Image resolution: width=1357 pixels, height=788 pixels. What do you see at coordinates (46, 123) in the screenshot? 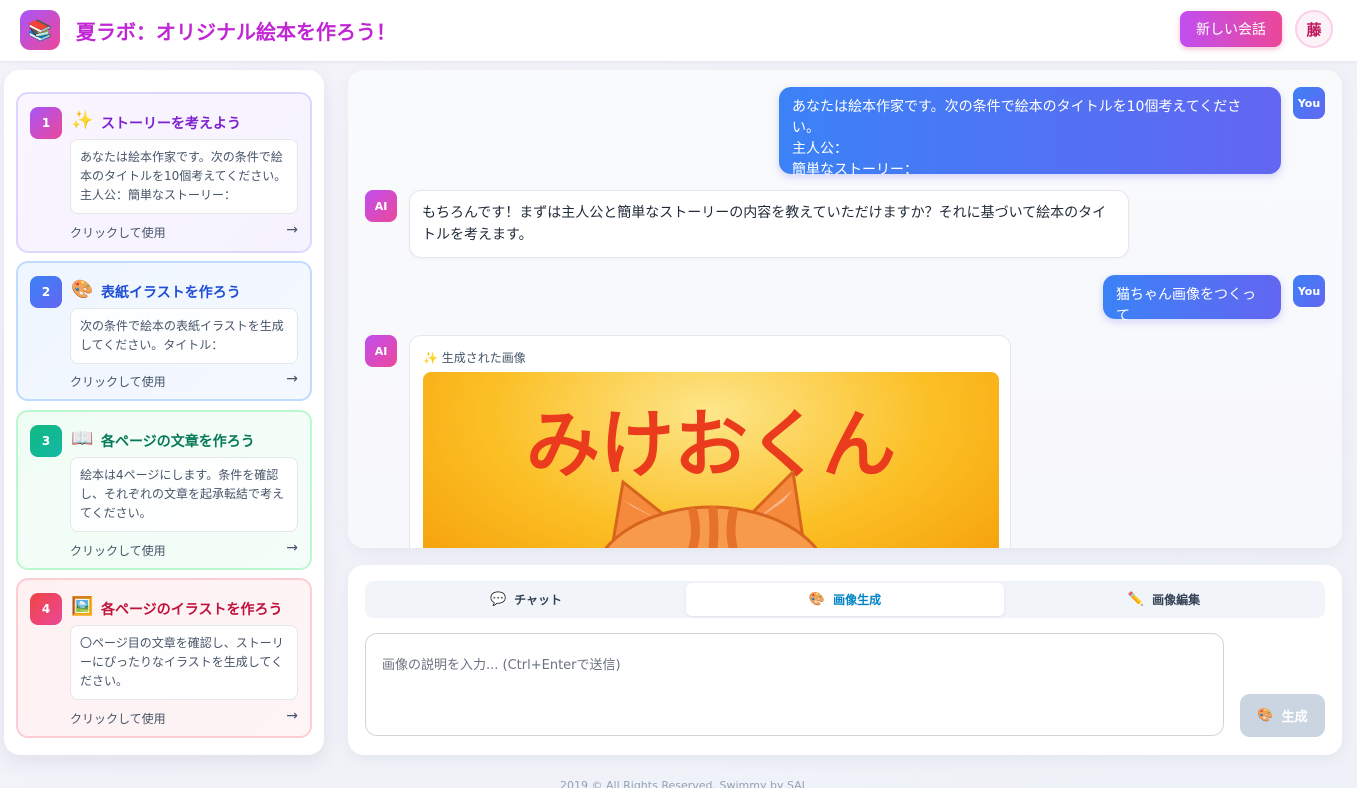
I see `step-number-badge: 1` at bounding box center [46, 123].